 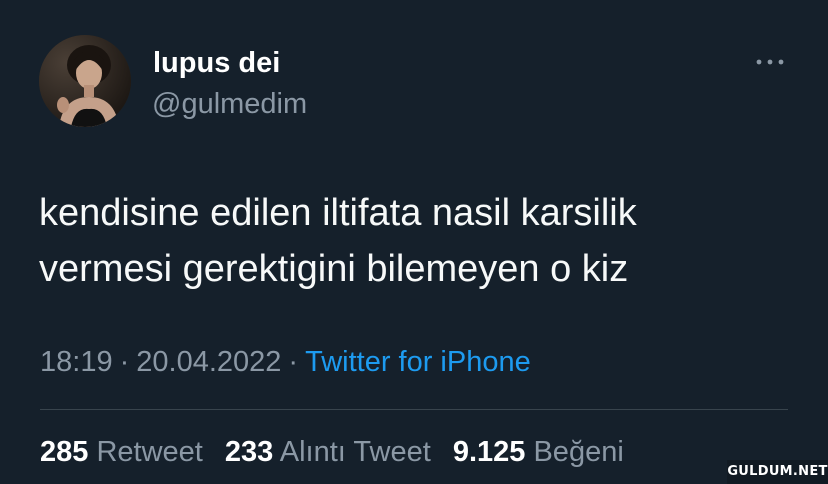 What do you see at coordinates (578, 452) in the screenshot?
I see `likes-label: Beğeni` at bounding box center [578, 452].